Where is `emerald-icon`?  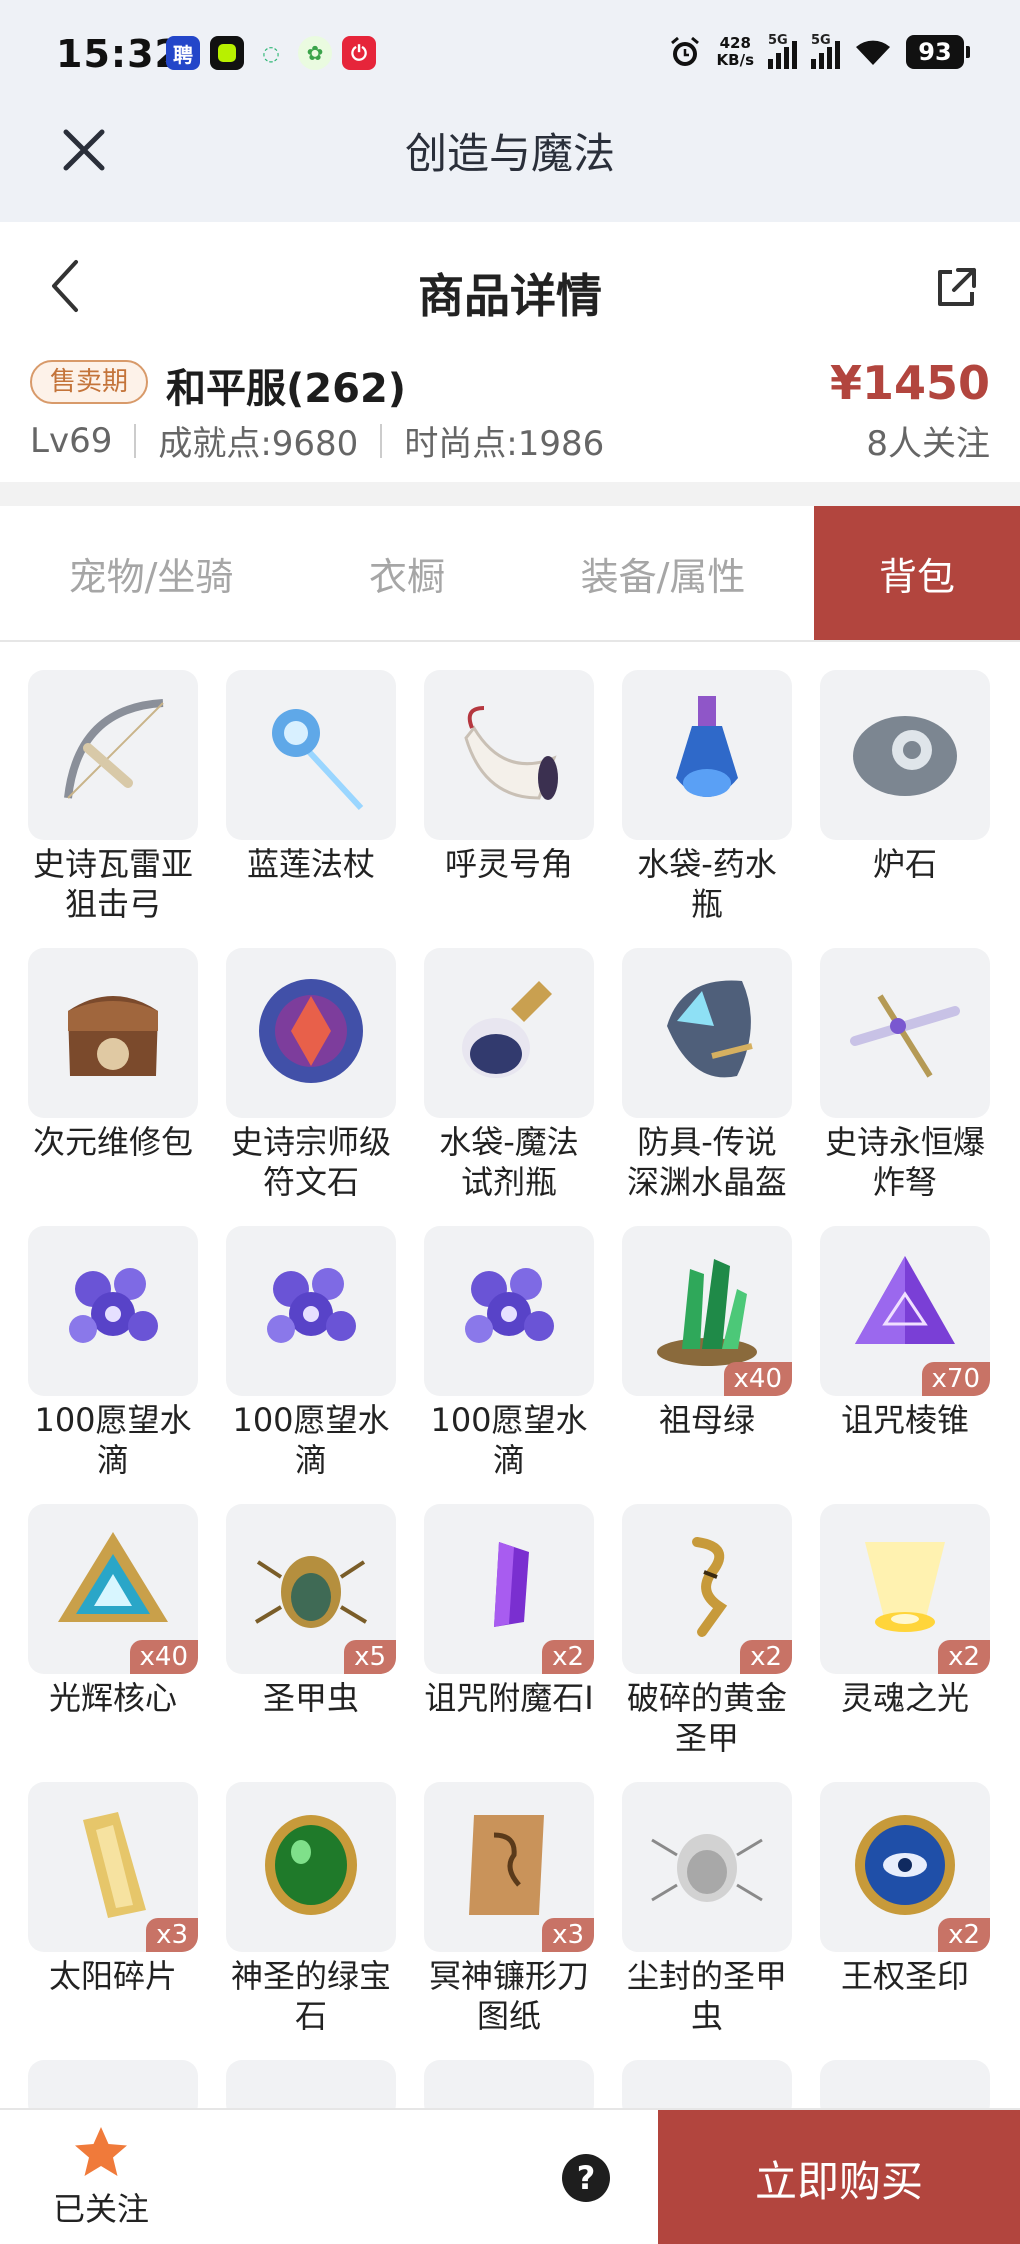 emerald-icon is located at coordinates (707, 1311).